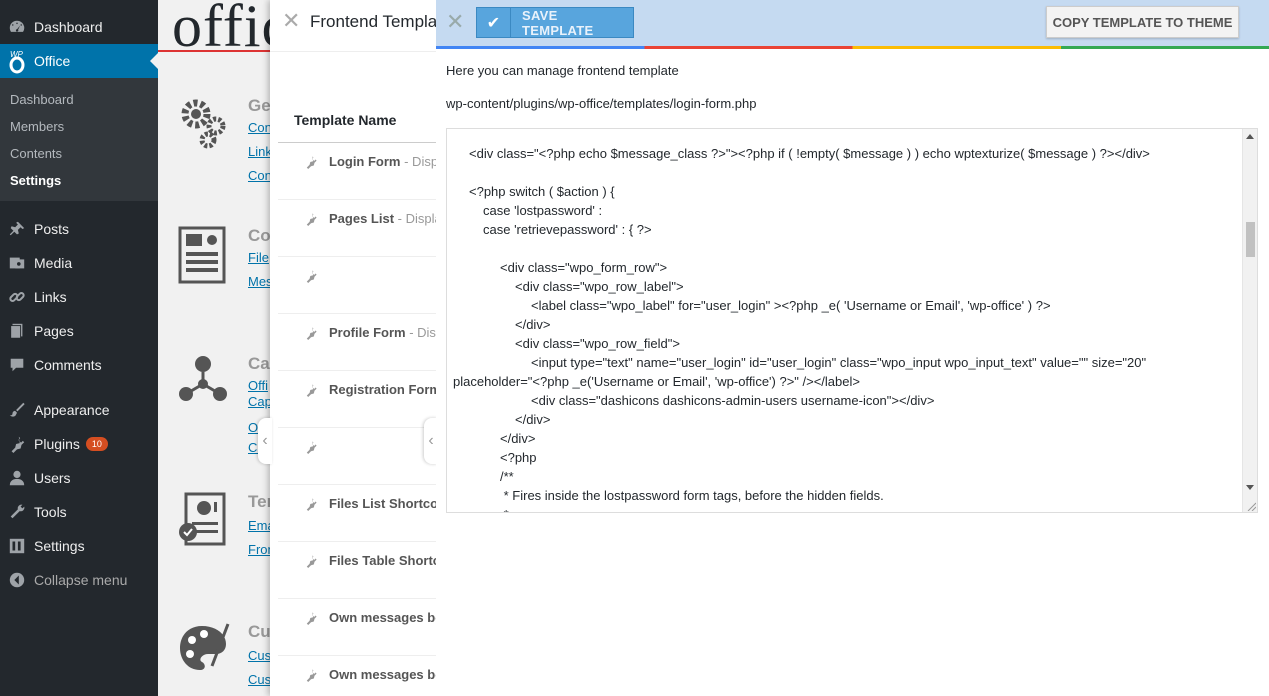 This screenshot has height=696, width=1269. Describe the element at coordinates (353, 26) in the screenshot. I see `panel-header: ✕ Frontend Templates` at that location.